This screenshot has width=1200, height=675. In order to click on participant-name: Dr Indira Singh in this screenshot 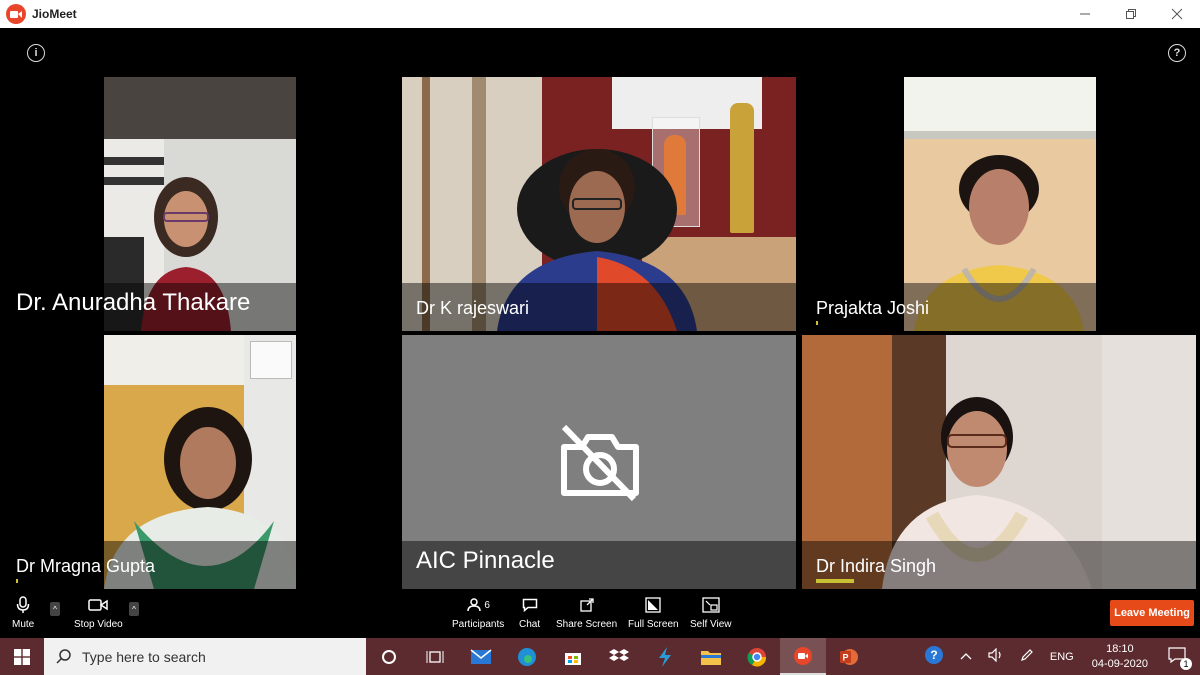, I will do `click(876, 566)`.